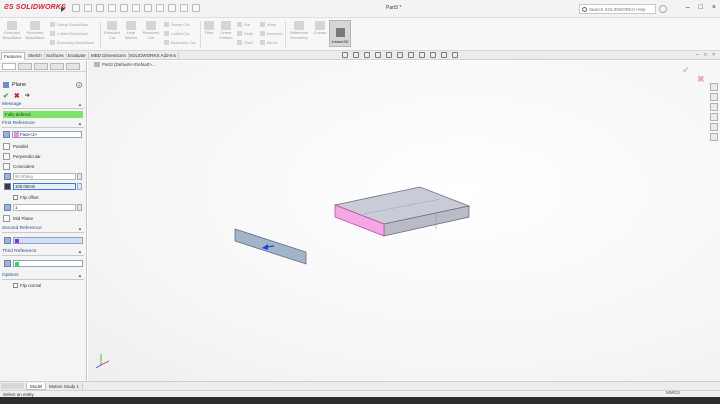 The width and height of the screenshot is (720, 404). I want to click on pushpin-icon: ➔, so click(27, 96).